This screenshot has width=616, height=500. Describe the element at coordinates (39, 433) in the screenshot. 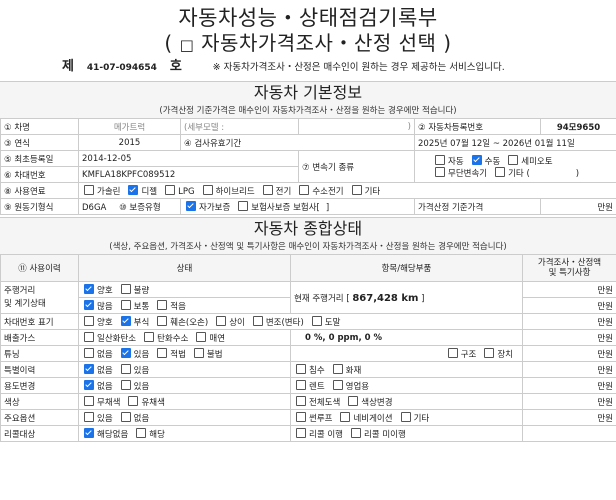

I see `recall-label: 리콜대상` at that location.